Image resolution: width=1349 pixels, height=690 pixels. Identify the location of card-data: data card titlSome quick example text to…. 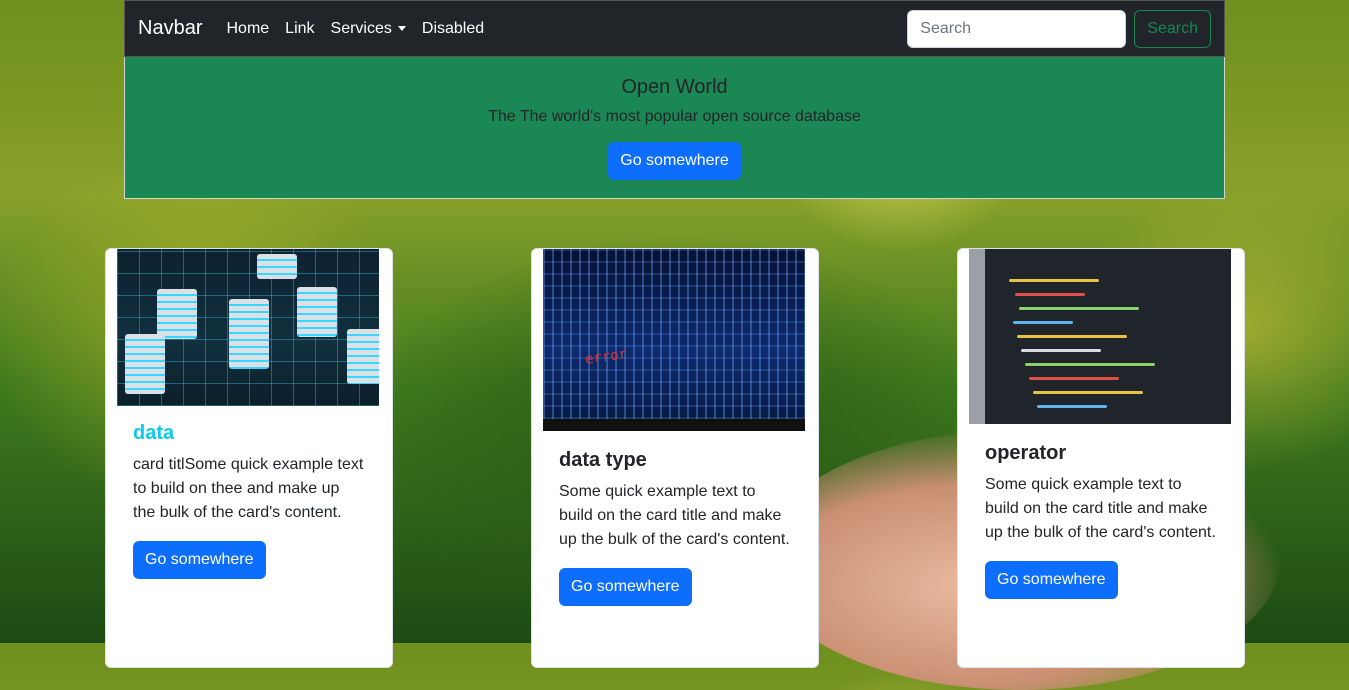
(249, 458).